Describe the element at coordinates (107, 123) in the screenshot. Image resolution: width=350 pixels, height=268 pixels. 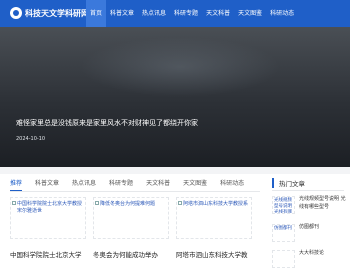
I see `hero-title: 难怪家里总是没钱原来是家里风水不对财神见了都绕开你家` at that location.